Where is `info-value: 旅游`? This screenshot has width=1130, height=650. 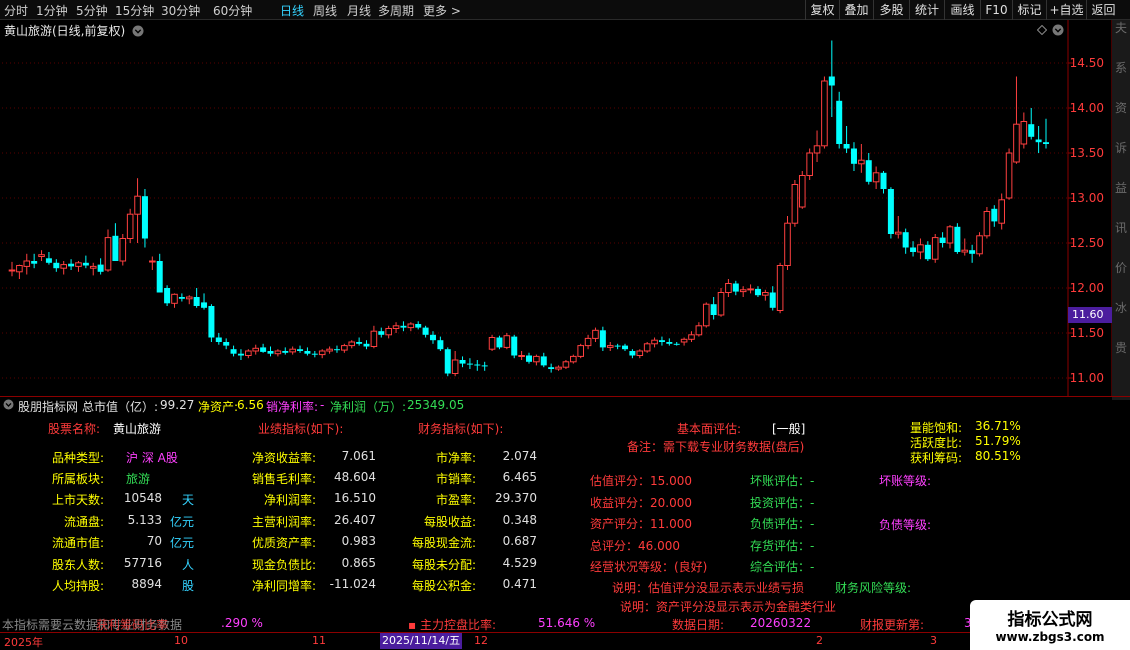
info-value: 旅游 is located at coordinates (138, 479).